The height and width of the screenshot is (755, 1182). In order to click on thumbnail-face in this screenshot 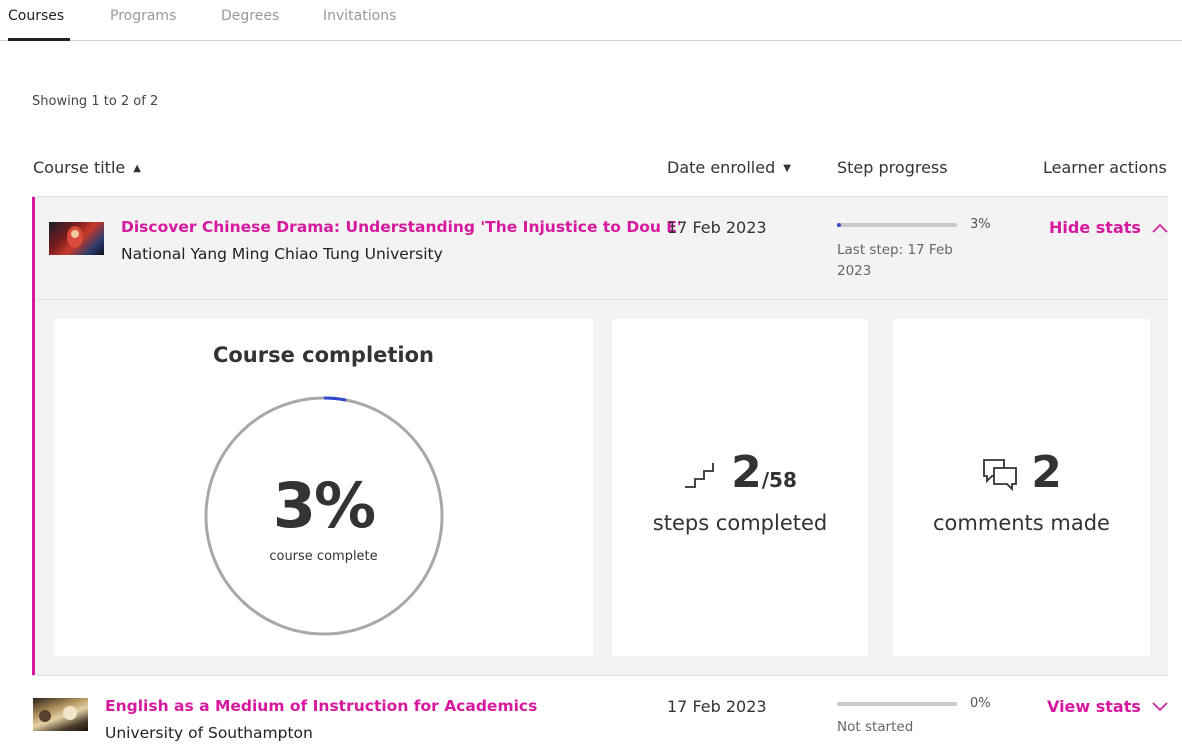, I will do `click(75, 234)`.